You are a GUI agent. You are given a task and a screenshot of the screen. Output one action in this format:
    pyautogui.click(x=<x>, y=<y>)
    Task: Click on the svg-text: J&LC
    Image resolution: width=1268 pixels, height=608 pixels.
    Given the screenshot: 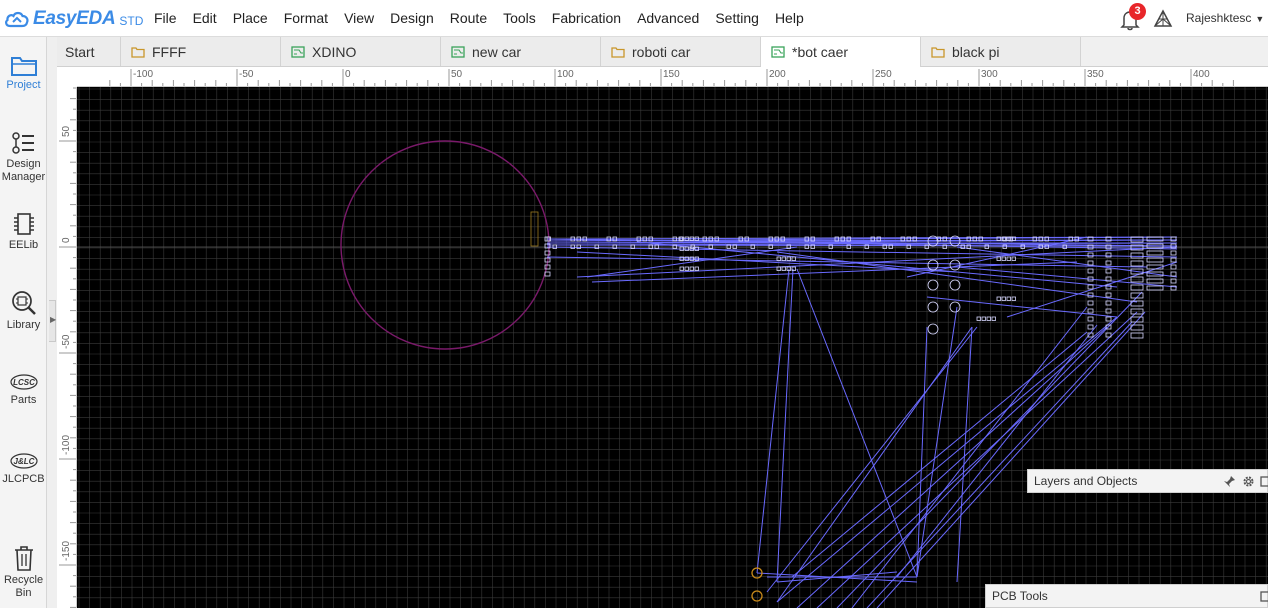 What is the action you would take?
    pyautogui.click(x=23, y=461)
    